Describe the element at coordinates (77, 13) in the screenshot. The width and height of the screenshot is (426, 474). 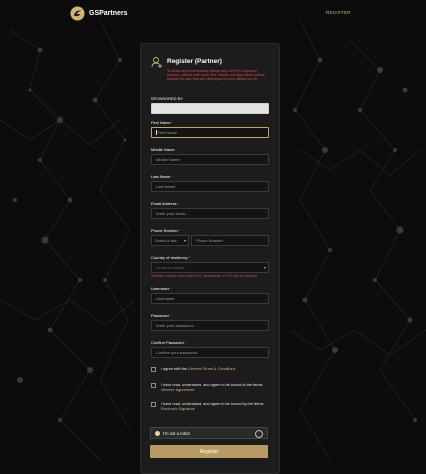
I see `brand-logo-icon` at that location.